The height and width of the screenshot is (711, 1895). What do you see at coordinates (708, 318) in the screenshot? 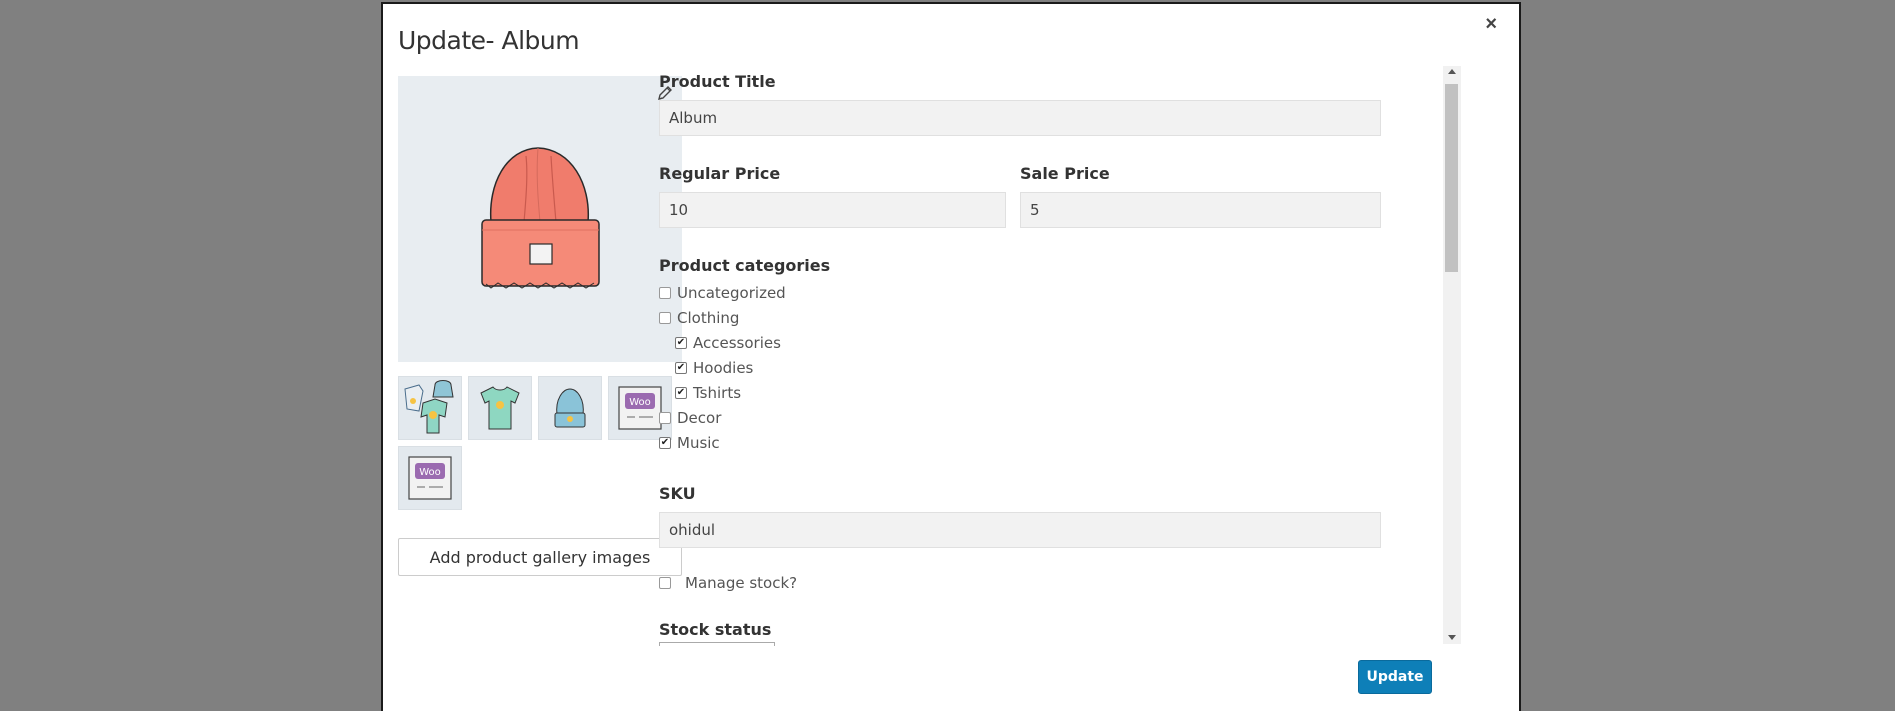
I see `category-label: Clothing` at bounding box center [708, 318].